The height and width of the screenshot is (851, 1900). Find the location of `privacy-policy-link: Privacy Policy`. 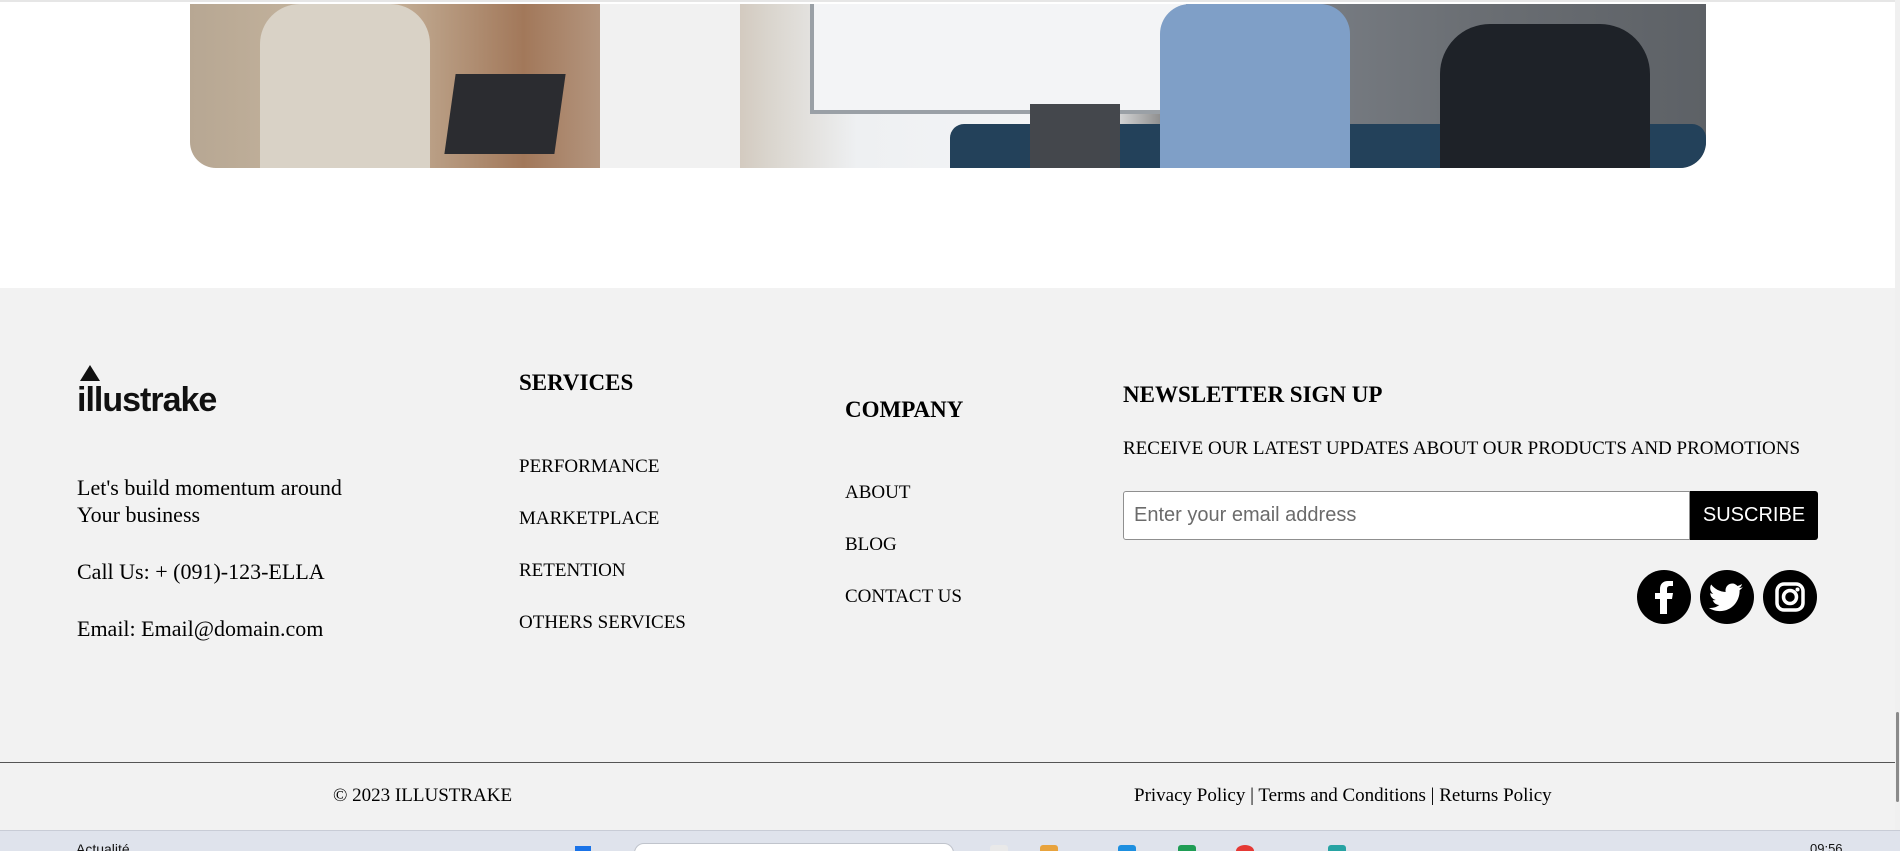

privacy-policy-link: Privacy Policy is located at coordinates (1189, 795).